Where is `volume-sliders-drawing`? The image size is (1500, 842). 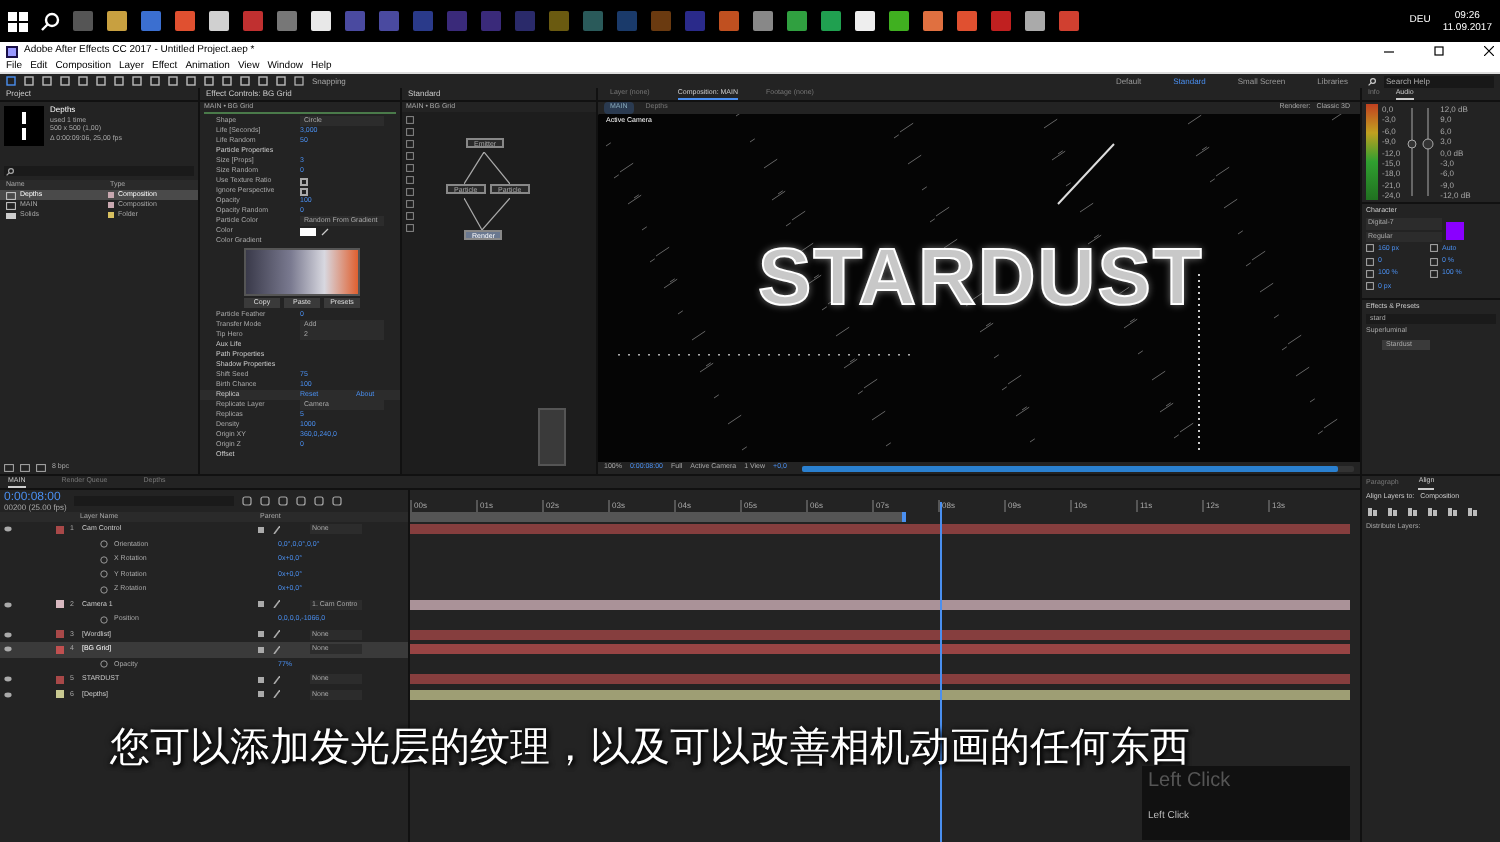
volume-sliders-drawing is located at coordinates (1420, 152).